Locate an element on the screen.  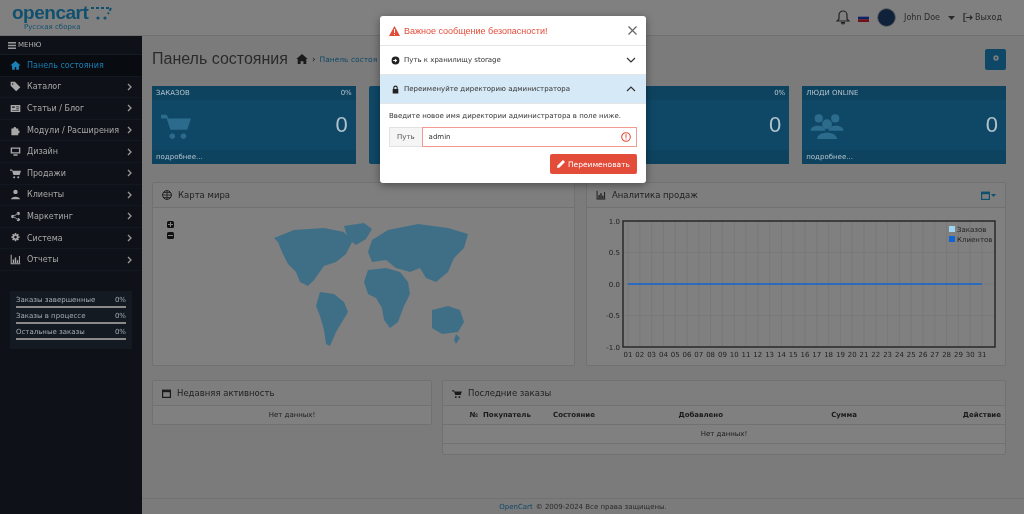
share-icon is located at coordinates (15, 216).